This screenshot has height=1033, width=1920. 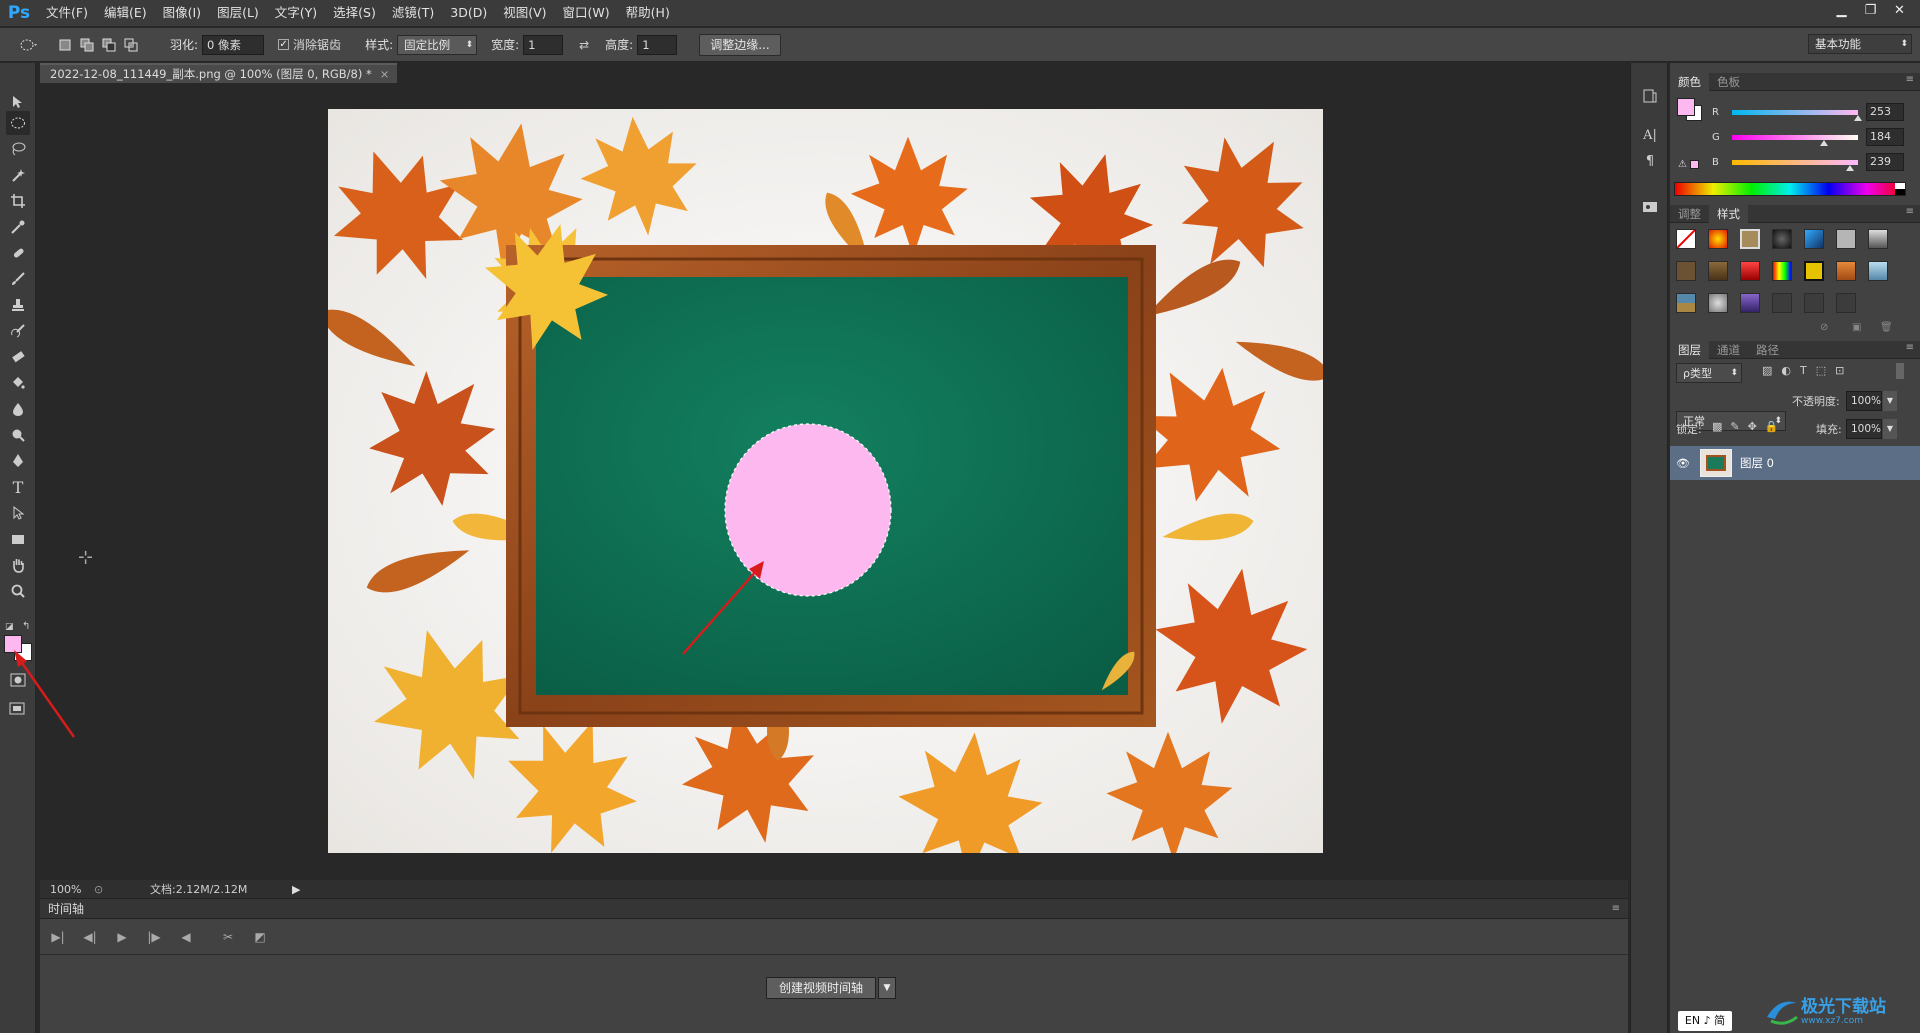 What do you see at coordinates (1650, 96) in the screenshot?
I see `history-panel-icon` at bounding box center [1650, 96].